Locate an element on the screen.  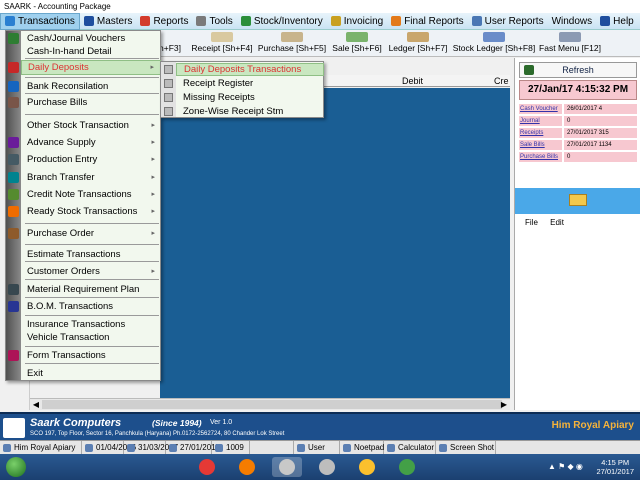
menu-item-credit-note-transactions: Credit Note Transactions ▸ is located at coordinates (91, 194).